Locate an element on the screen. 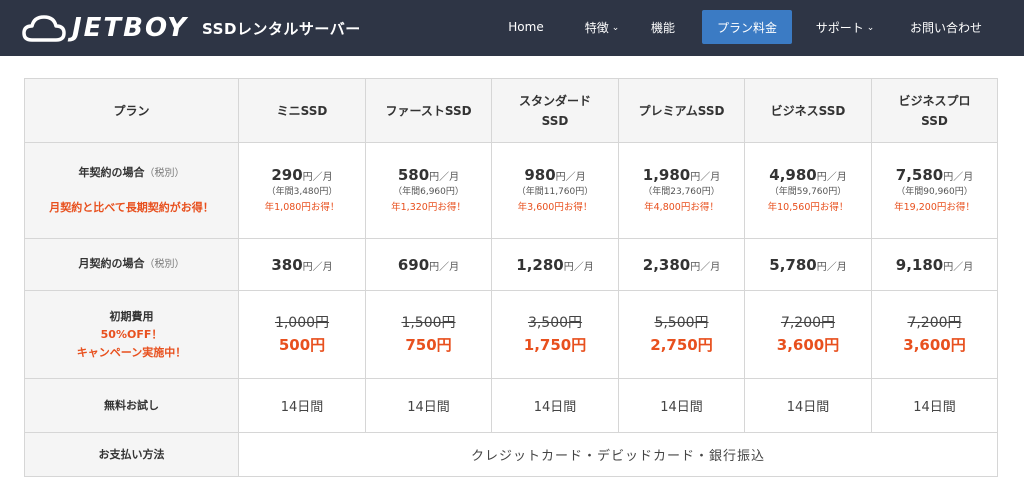 The image size is (1024, 483). annual-total: （年間90,960円） is located at coordinates (934, 192).